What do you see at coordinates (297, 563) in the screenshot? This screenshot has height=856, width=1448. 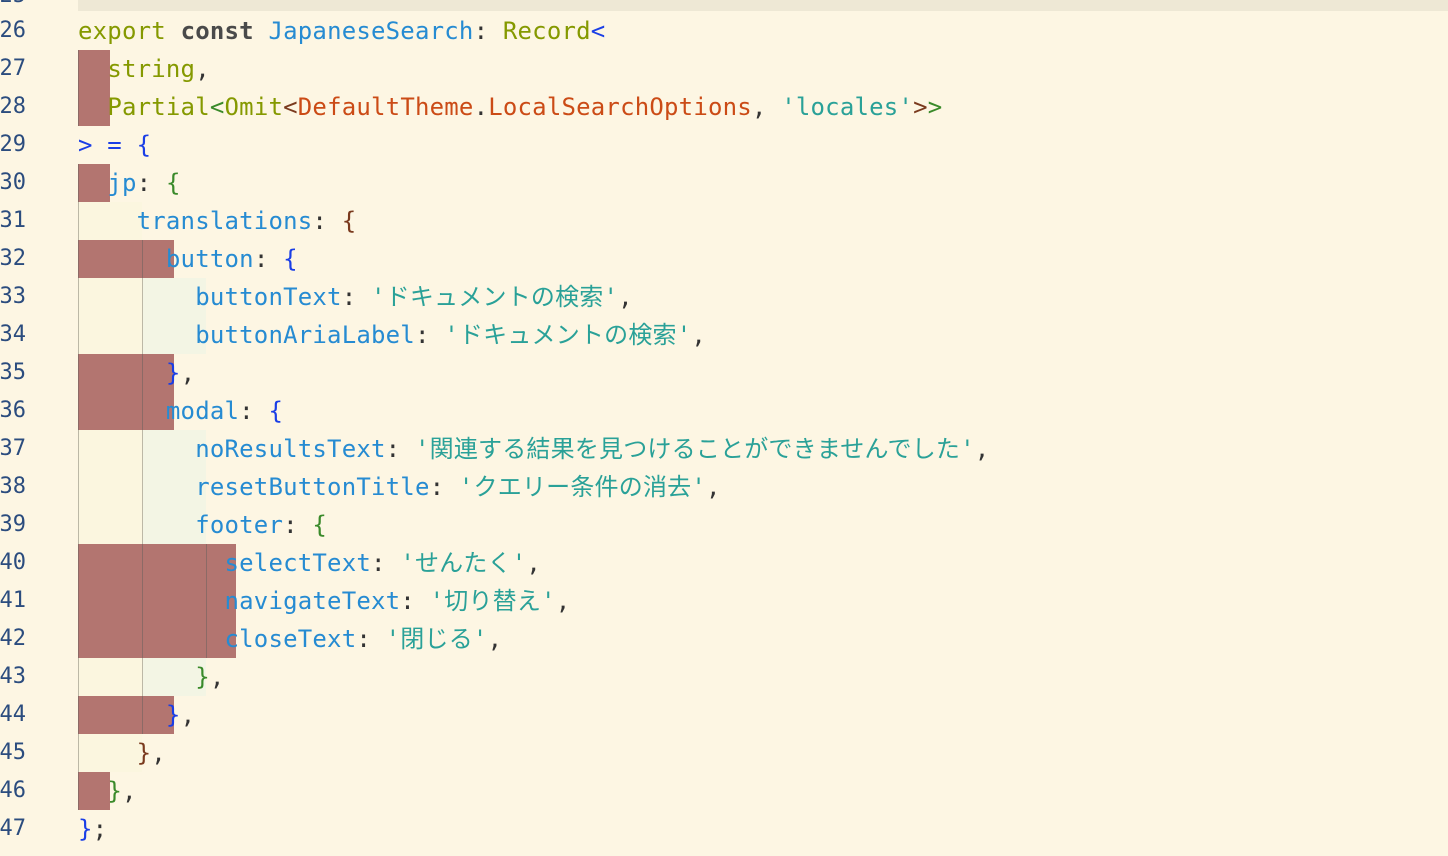 I see `code-token: selectText` at bounding box center [297, 563].